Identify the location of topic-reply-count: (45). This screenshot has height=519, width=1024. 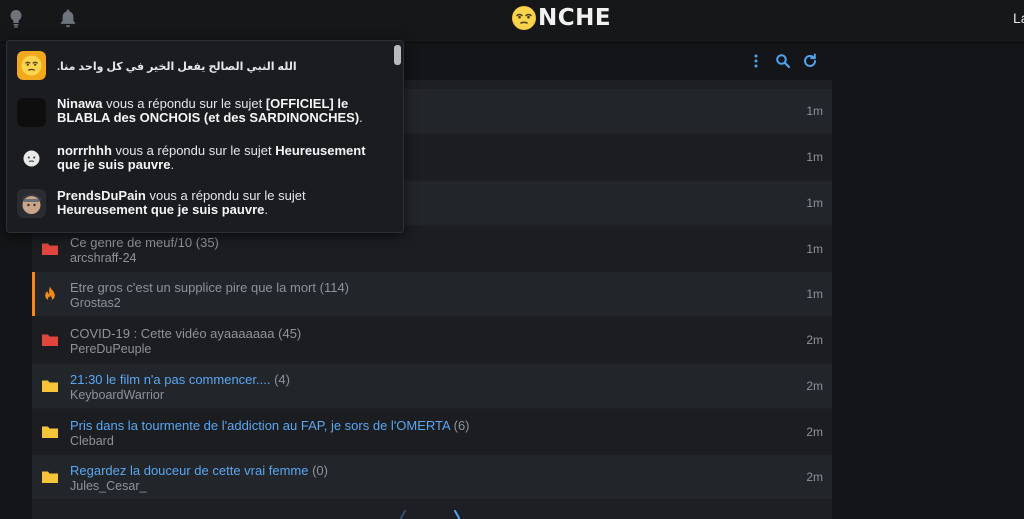
(290, 333).